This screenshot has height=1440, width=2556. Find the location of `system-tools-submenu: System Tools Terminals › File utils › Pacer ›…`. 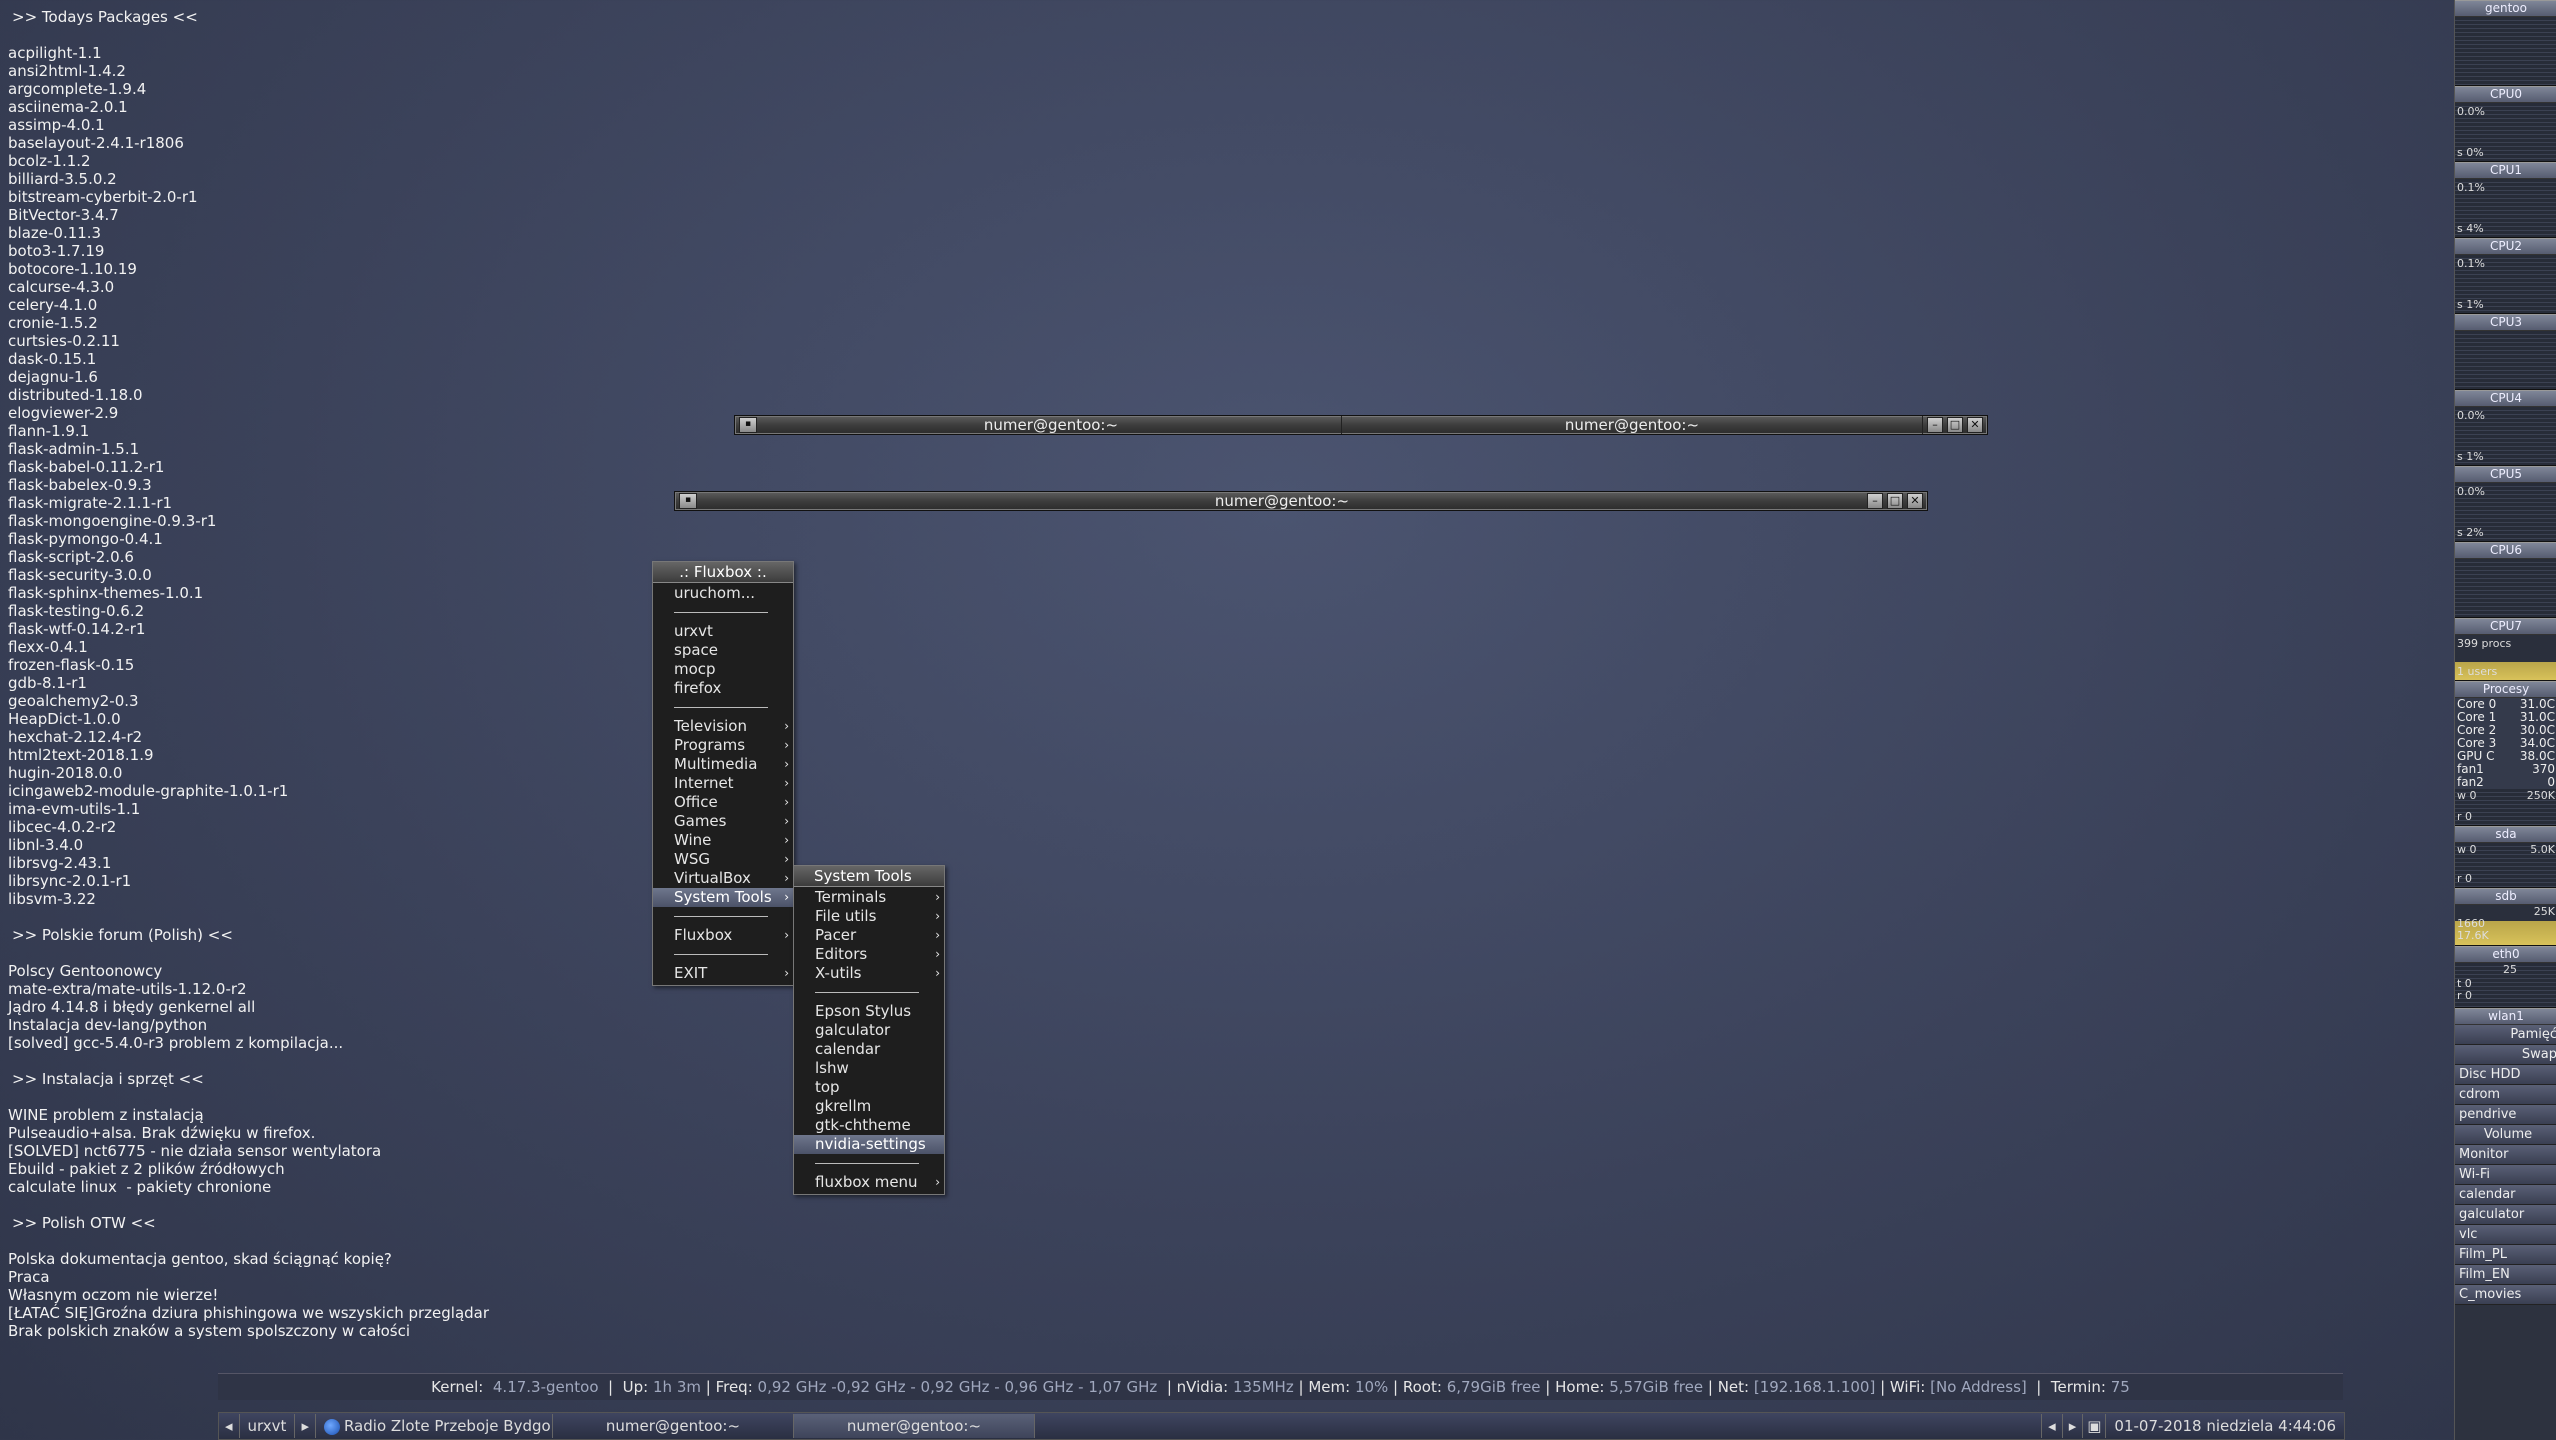

system-tools-submenu: System Tools Terminals › File utils › Pacer ›… is located at coordinates (869, 1030).